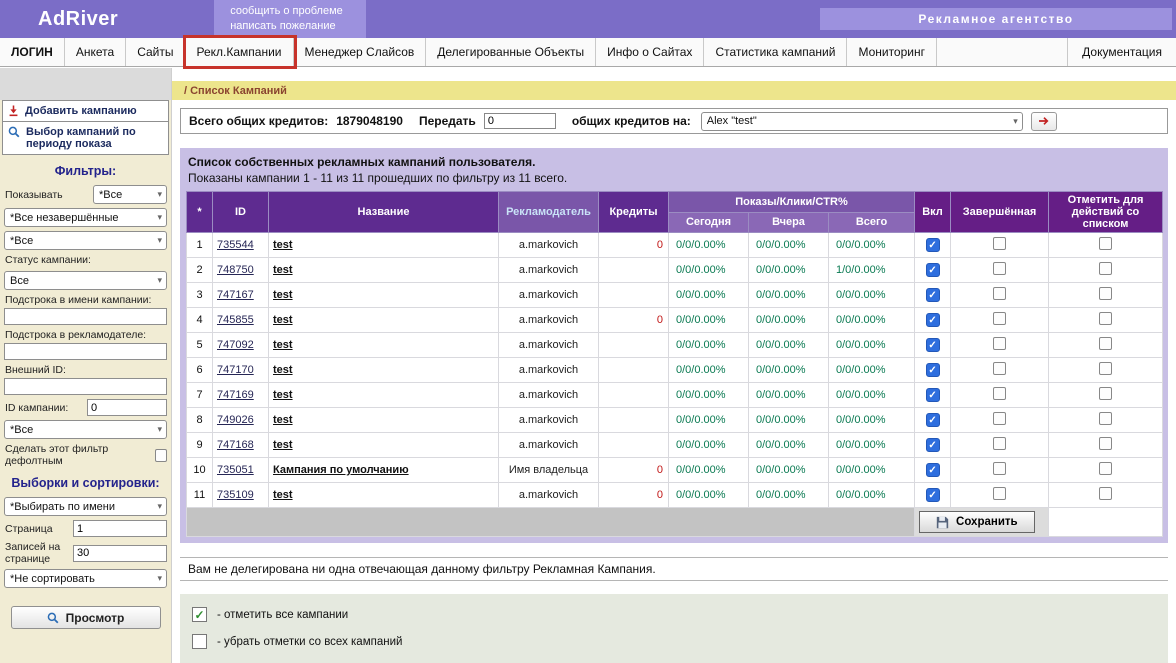  Describe the element at coordinates (235, 245) in the screenshot. I see `campaign-id-link: 735544` at that location.